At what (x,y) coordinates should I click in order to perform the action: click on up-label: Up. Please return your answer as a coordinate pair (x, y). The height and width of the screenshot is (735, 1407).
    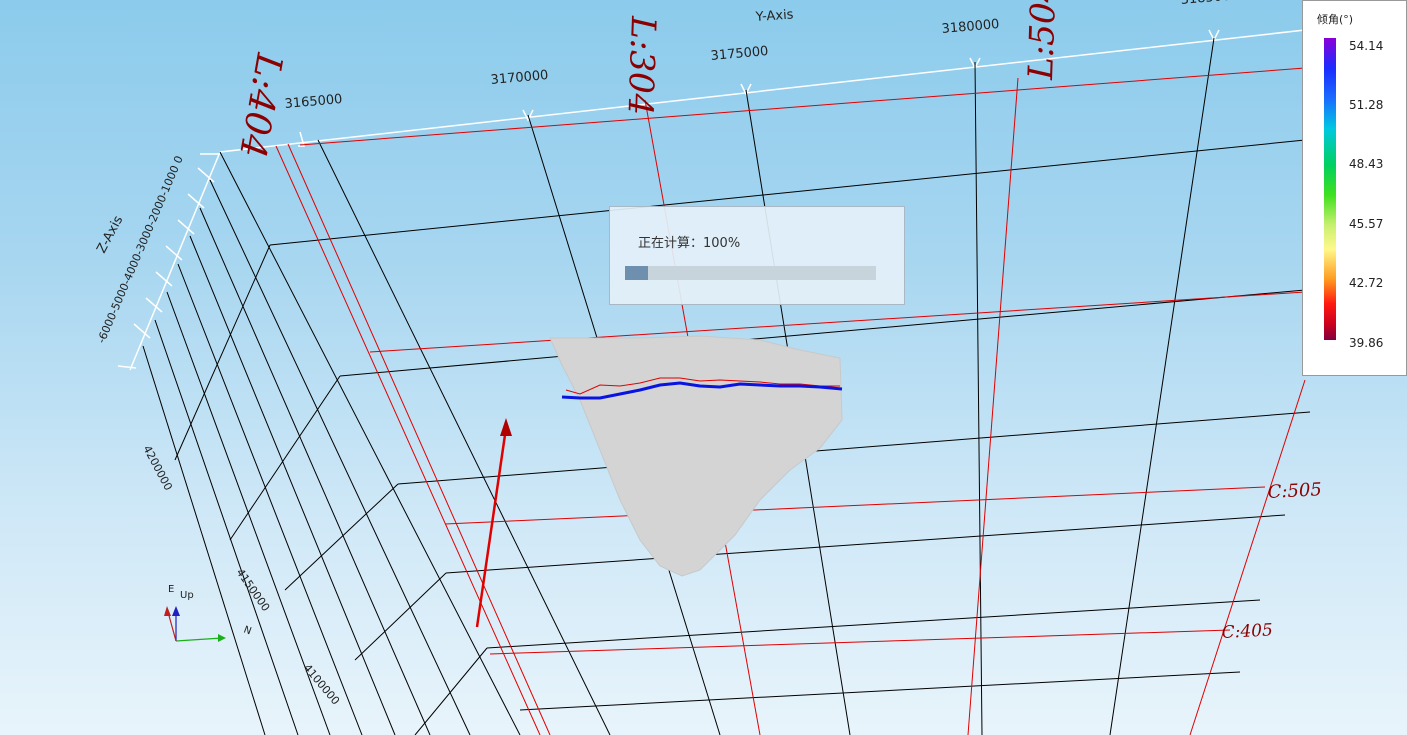
    Looking at the image, I should click on (187, 595).